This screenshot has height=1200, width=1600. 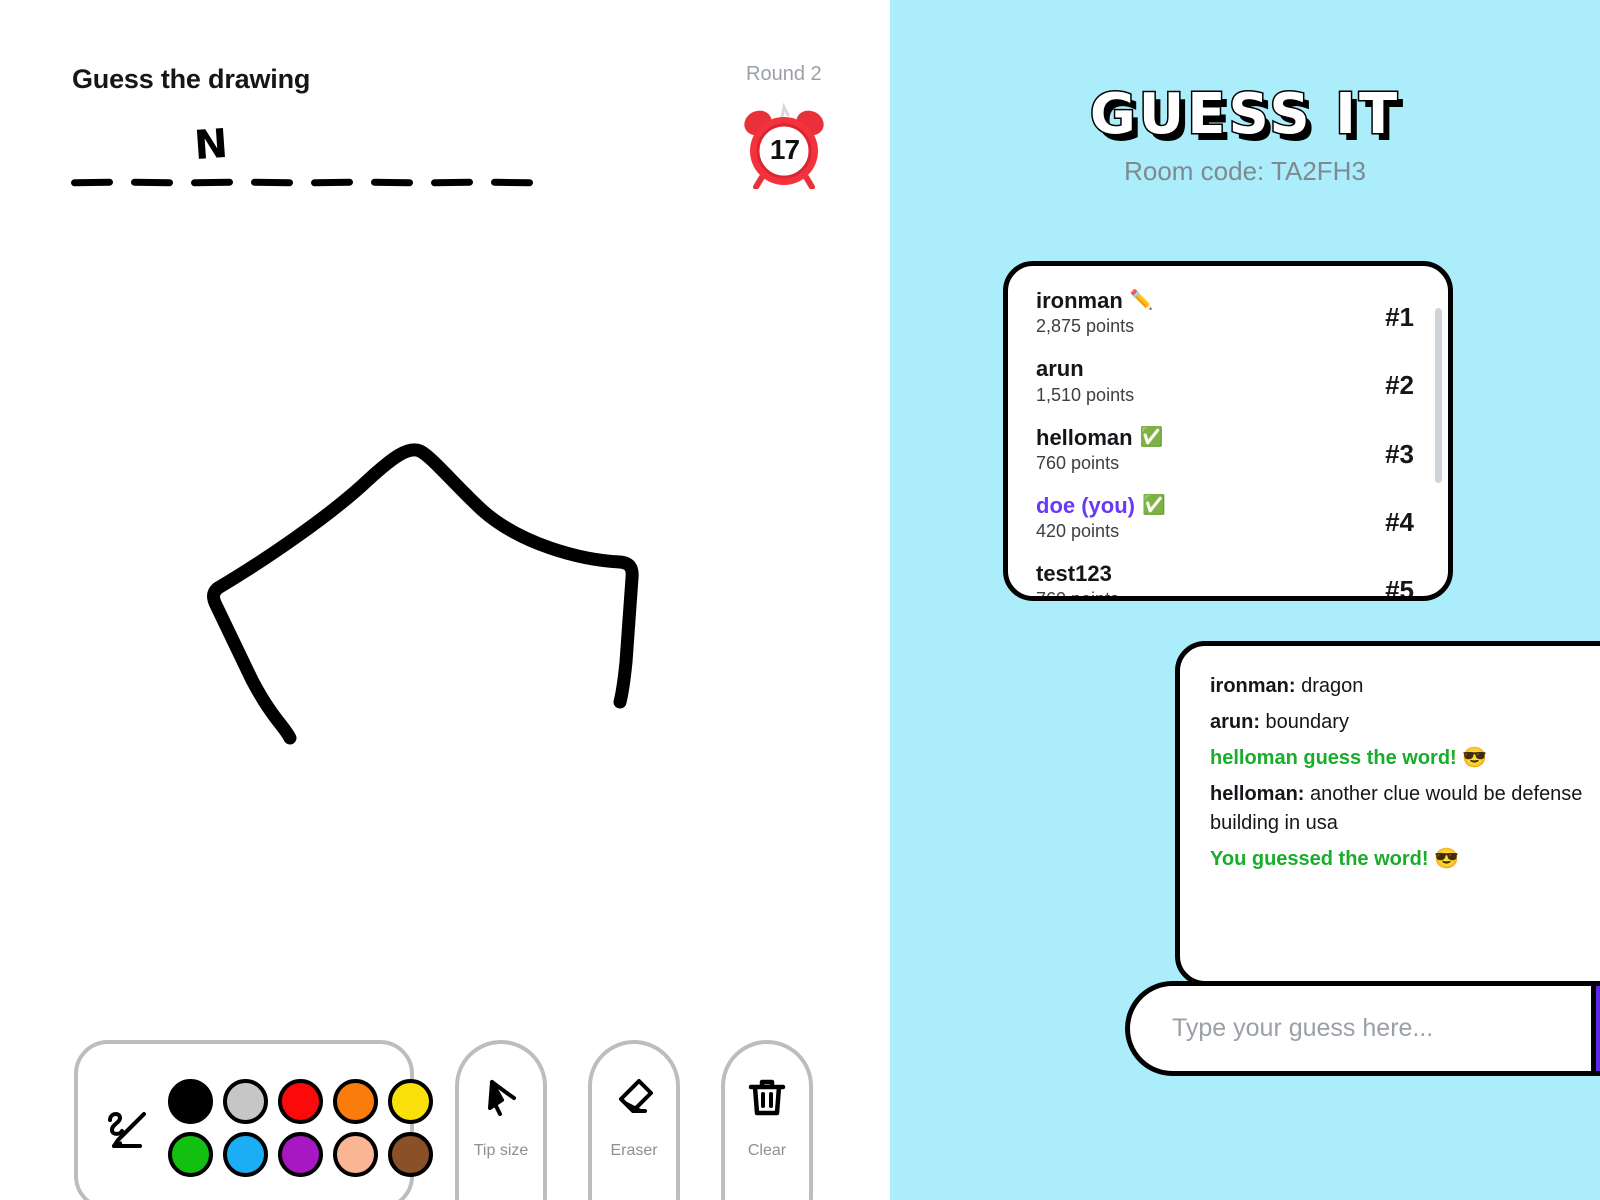 I want to click on player-info: test123 760 points, so click(x=1077, y=578).